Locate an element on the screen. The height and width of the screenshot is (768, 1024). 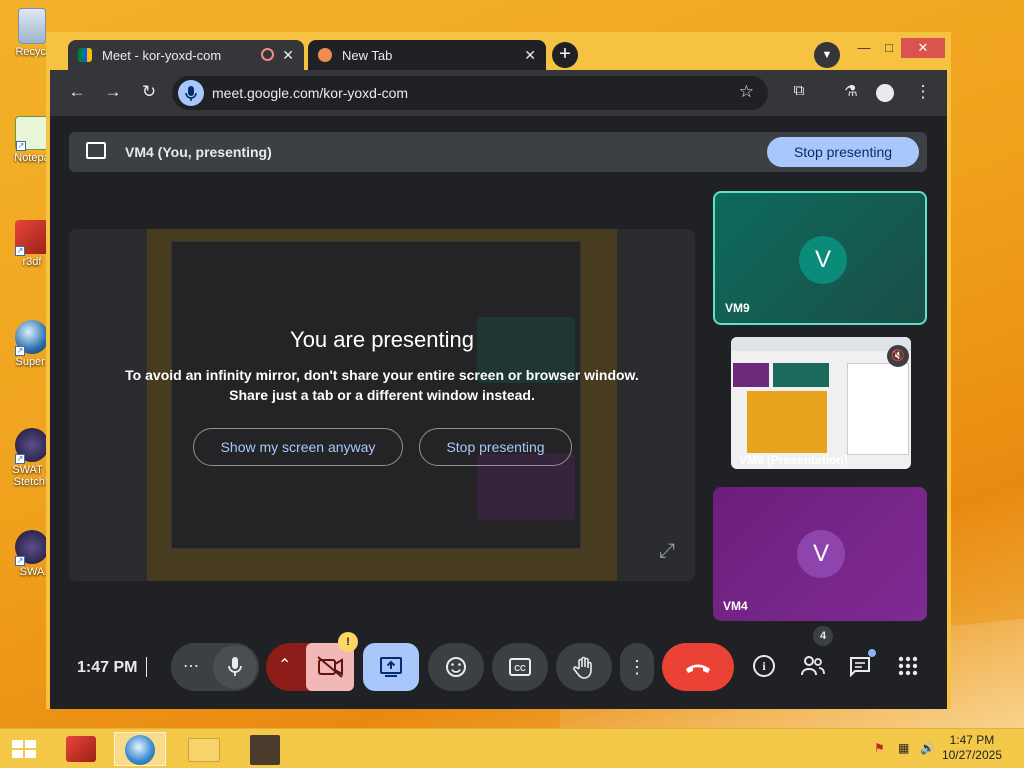
meeting-clock: 1:47 PM is located at coordinates (107, 667).